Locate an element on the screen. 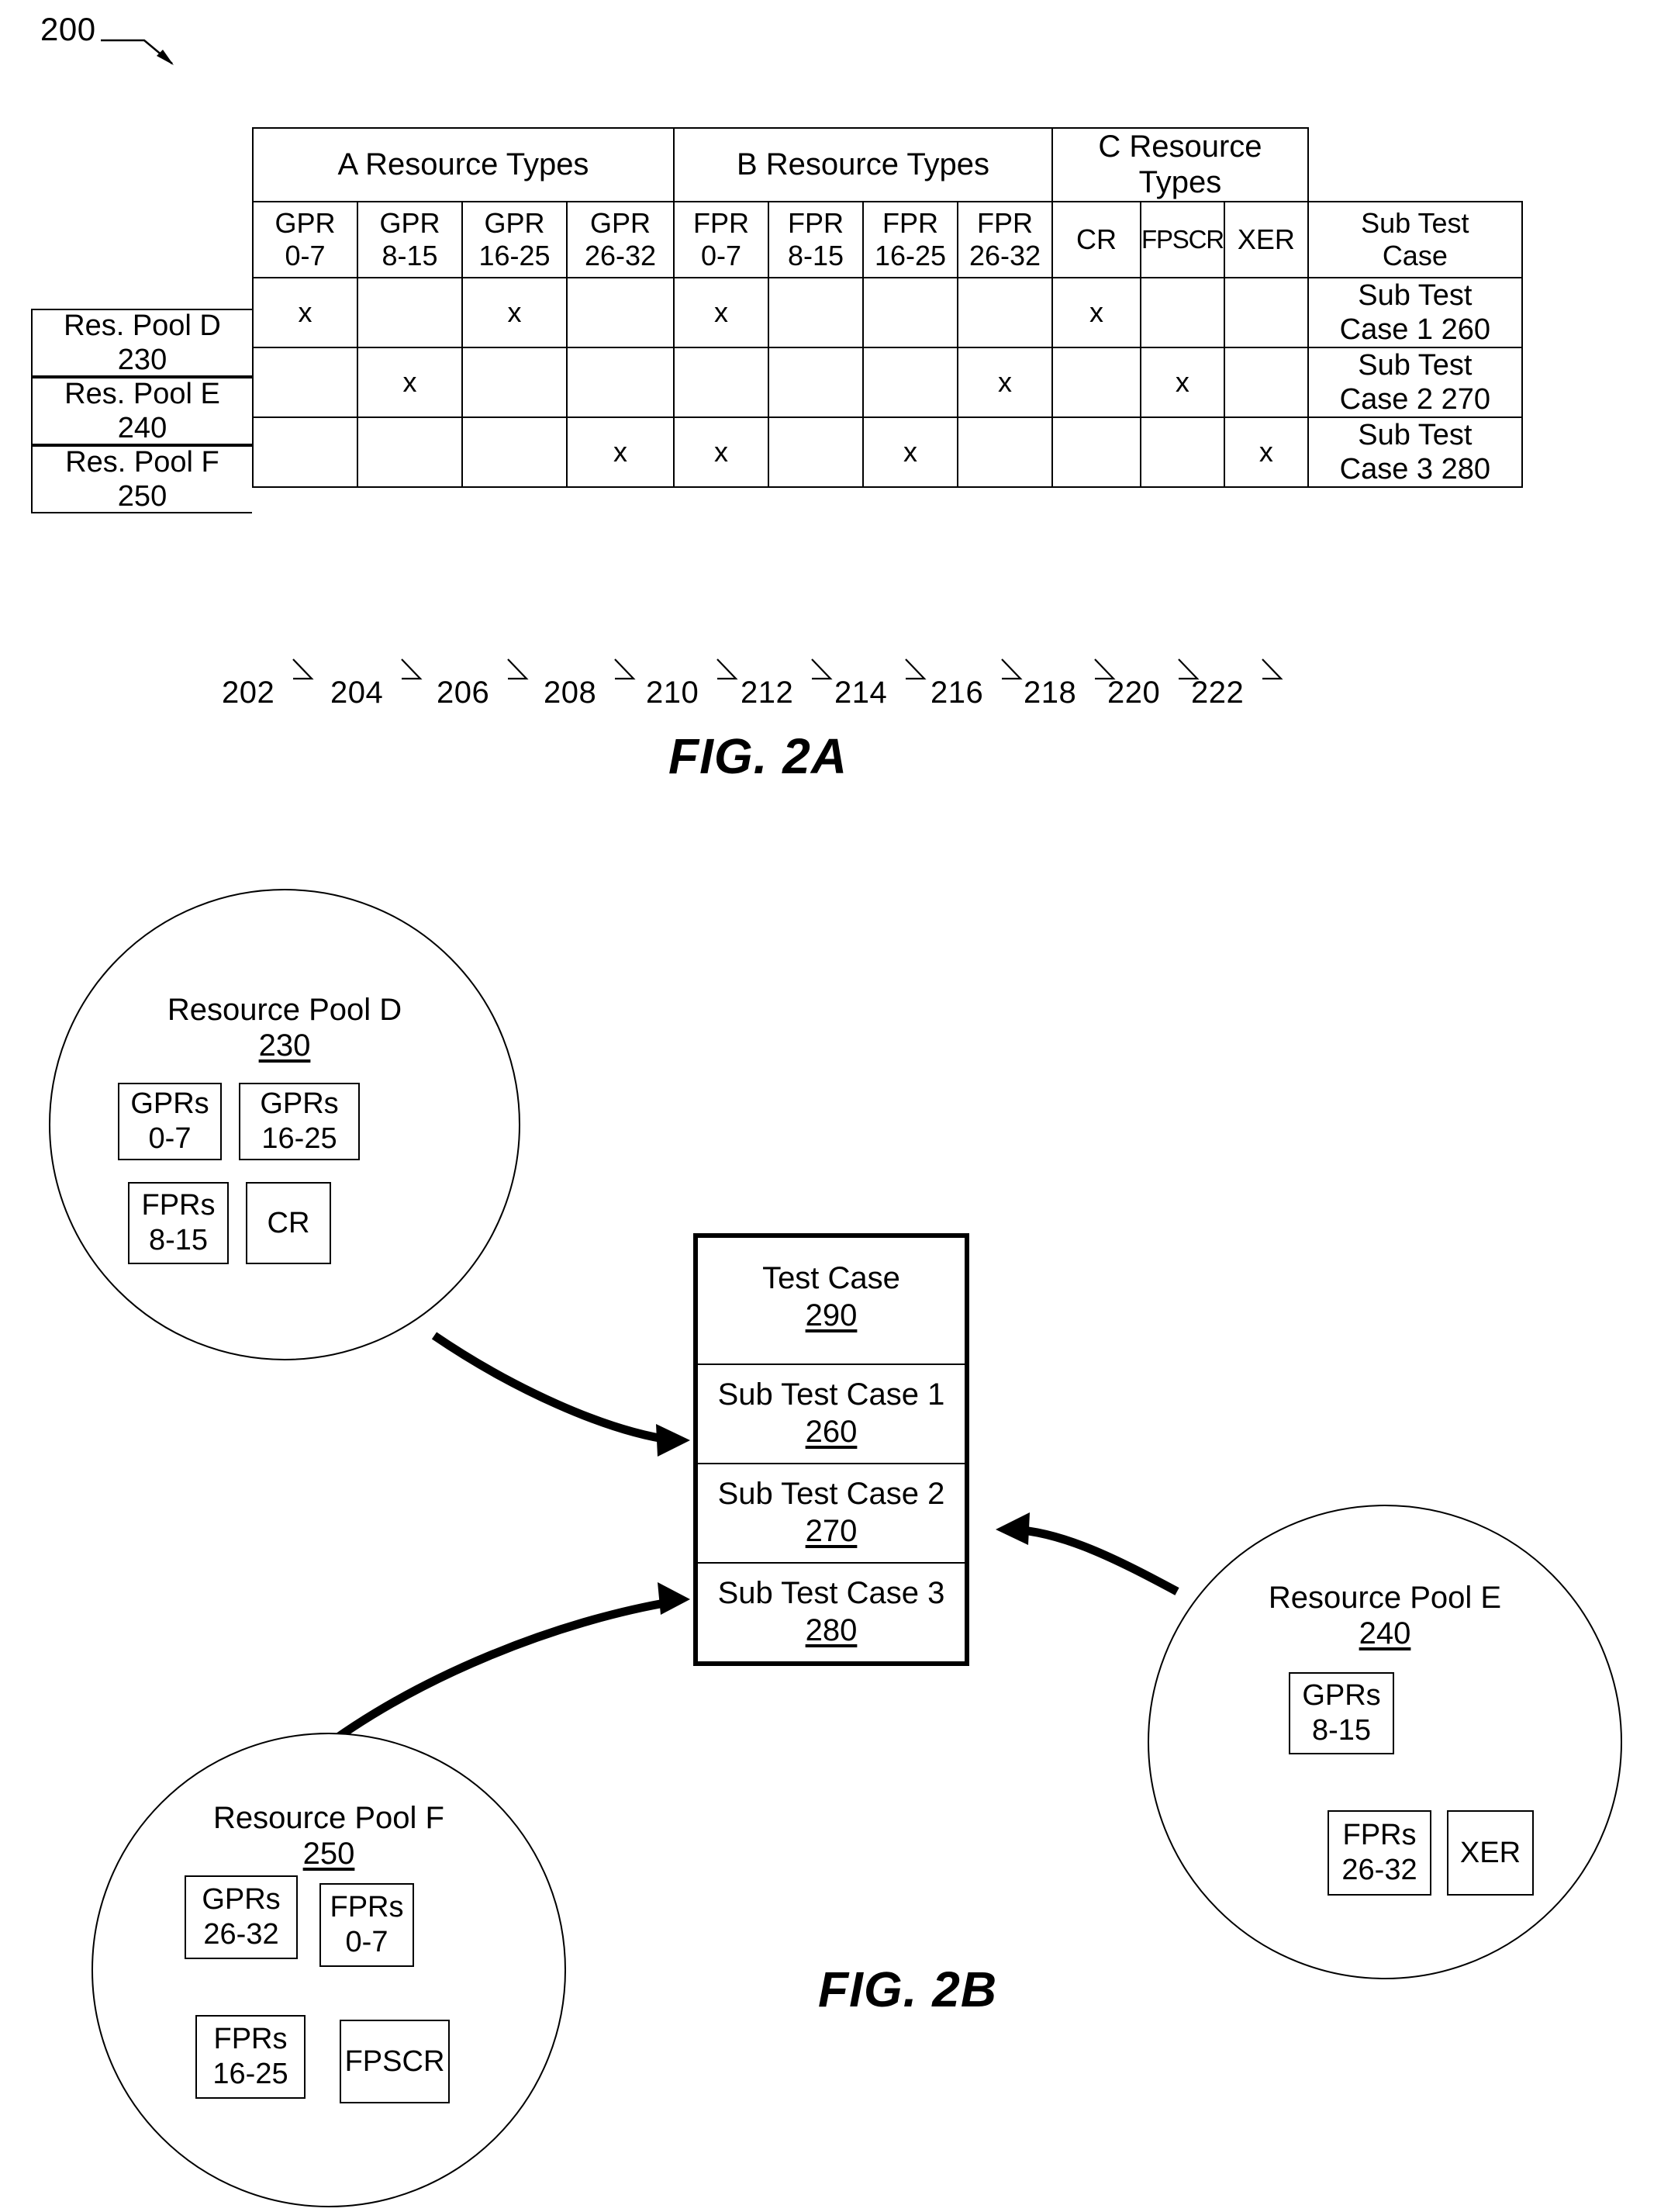 This screenshot has width=1678, height=2212. test-case-header: Test Case 290 is located at coordinates (832, 1301).